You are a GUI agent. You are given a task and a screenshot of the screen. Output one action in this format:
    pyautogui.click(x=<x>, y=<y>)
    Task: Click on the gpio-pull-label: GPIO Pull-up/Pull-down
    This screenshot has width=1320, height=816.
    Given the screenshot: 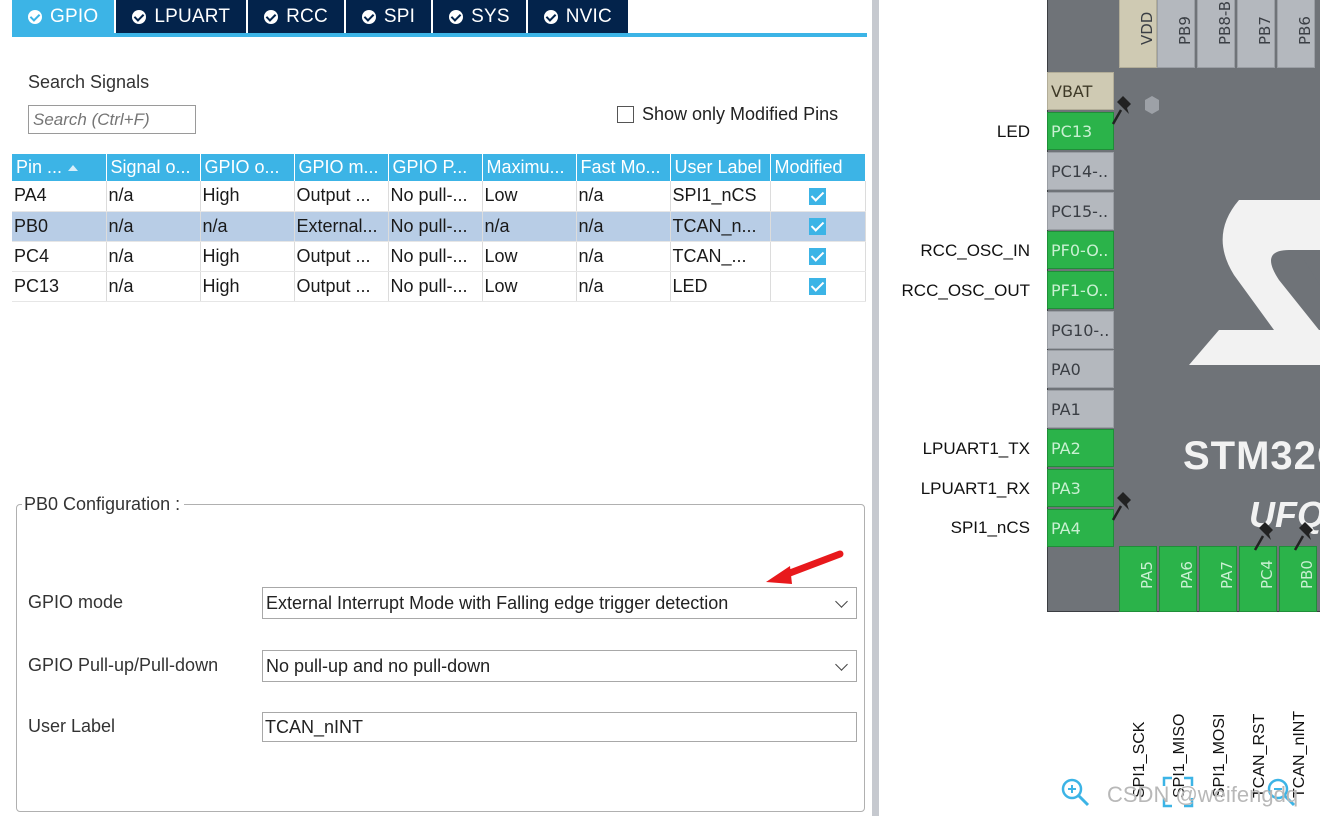 What is the action you would take?
    pyautogui.click(x=123, y=665)
    